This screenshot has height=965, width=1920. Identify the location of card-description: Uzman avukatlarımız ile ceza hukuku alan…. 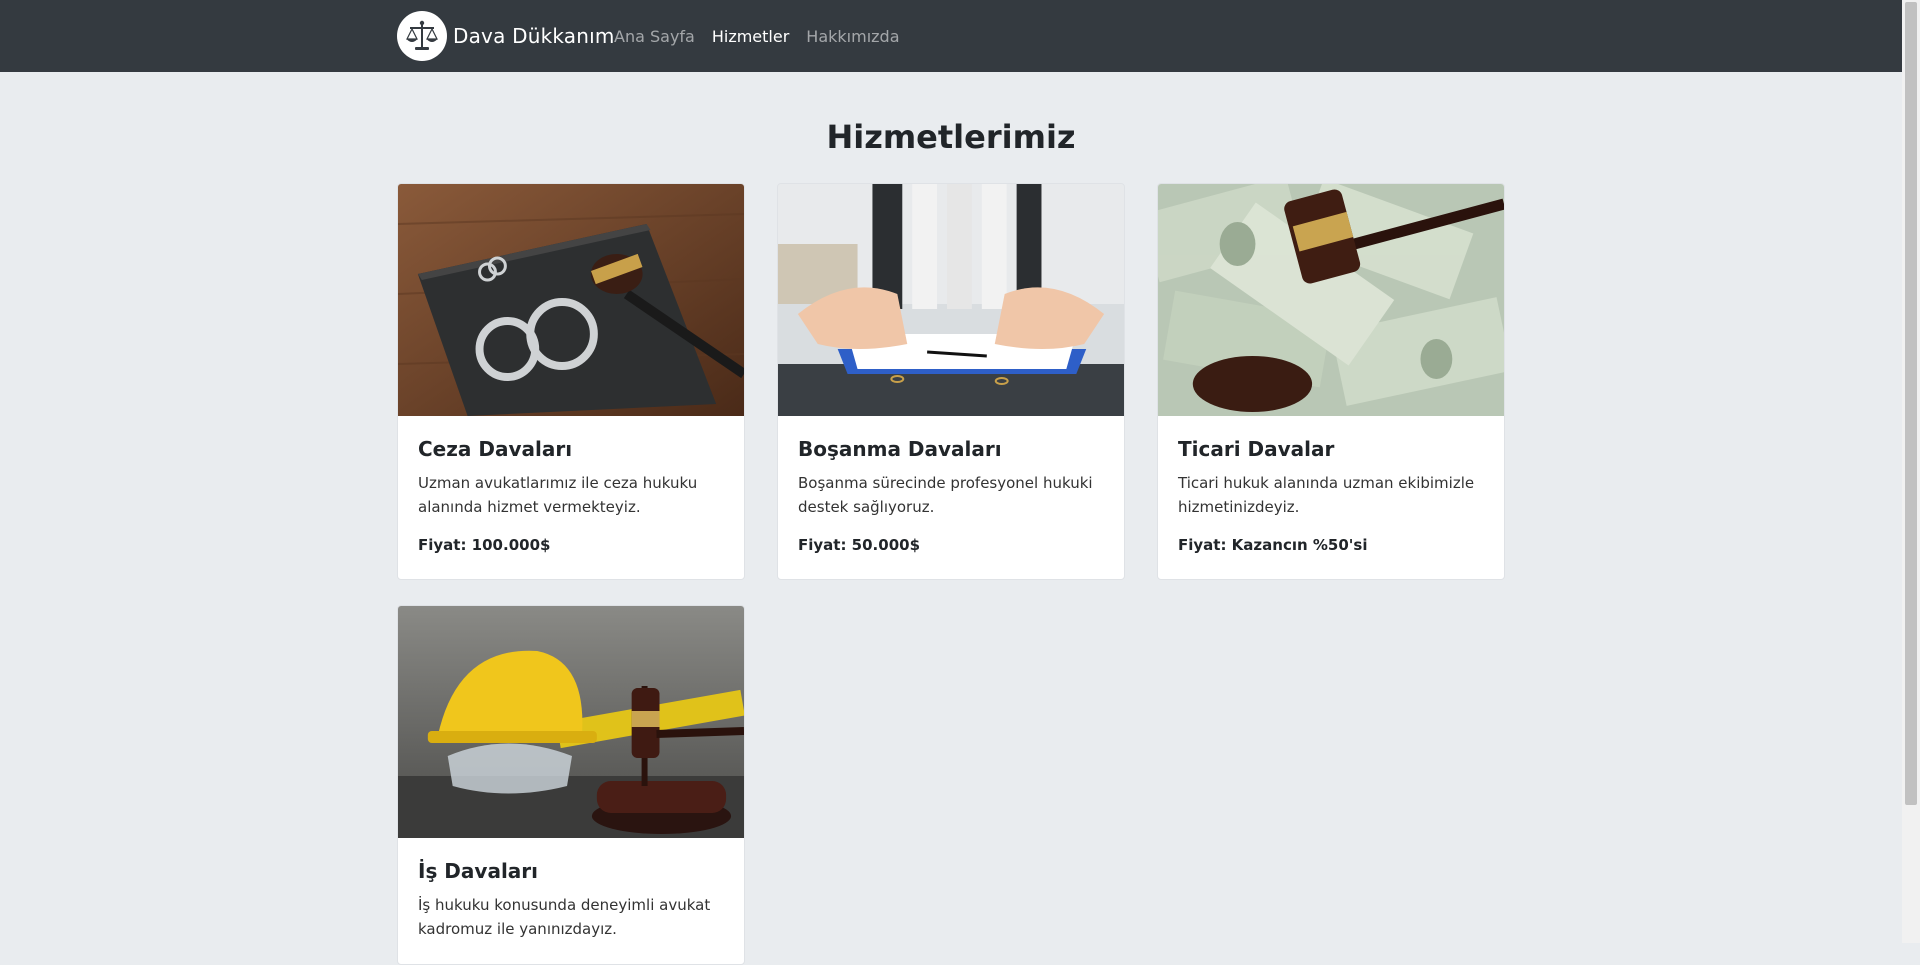
(558, 495).